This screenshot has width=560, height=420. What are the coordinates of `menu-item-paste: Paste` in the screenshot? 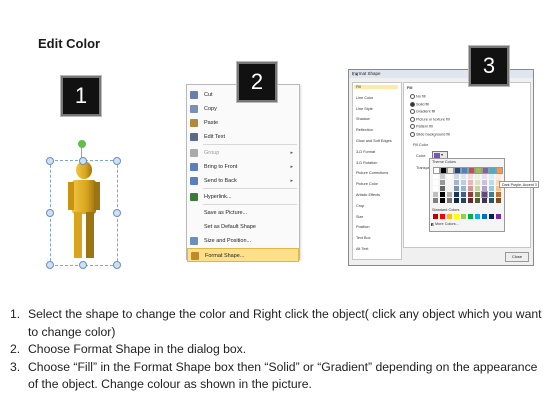 It's located at (243, 123).